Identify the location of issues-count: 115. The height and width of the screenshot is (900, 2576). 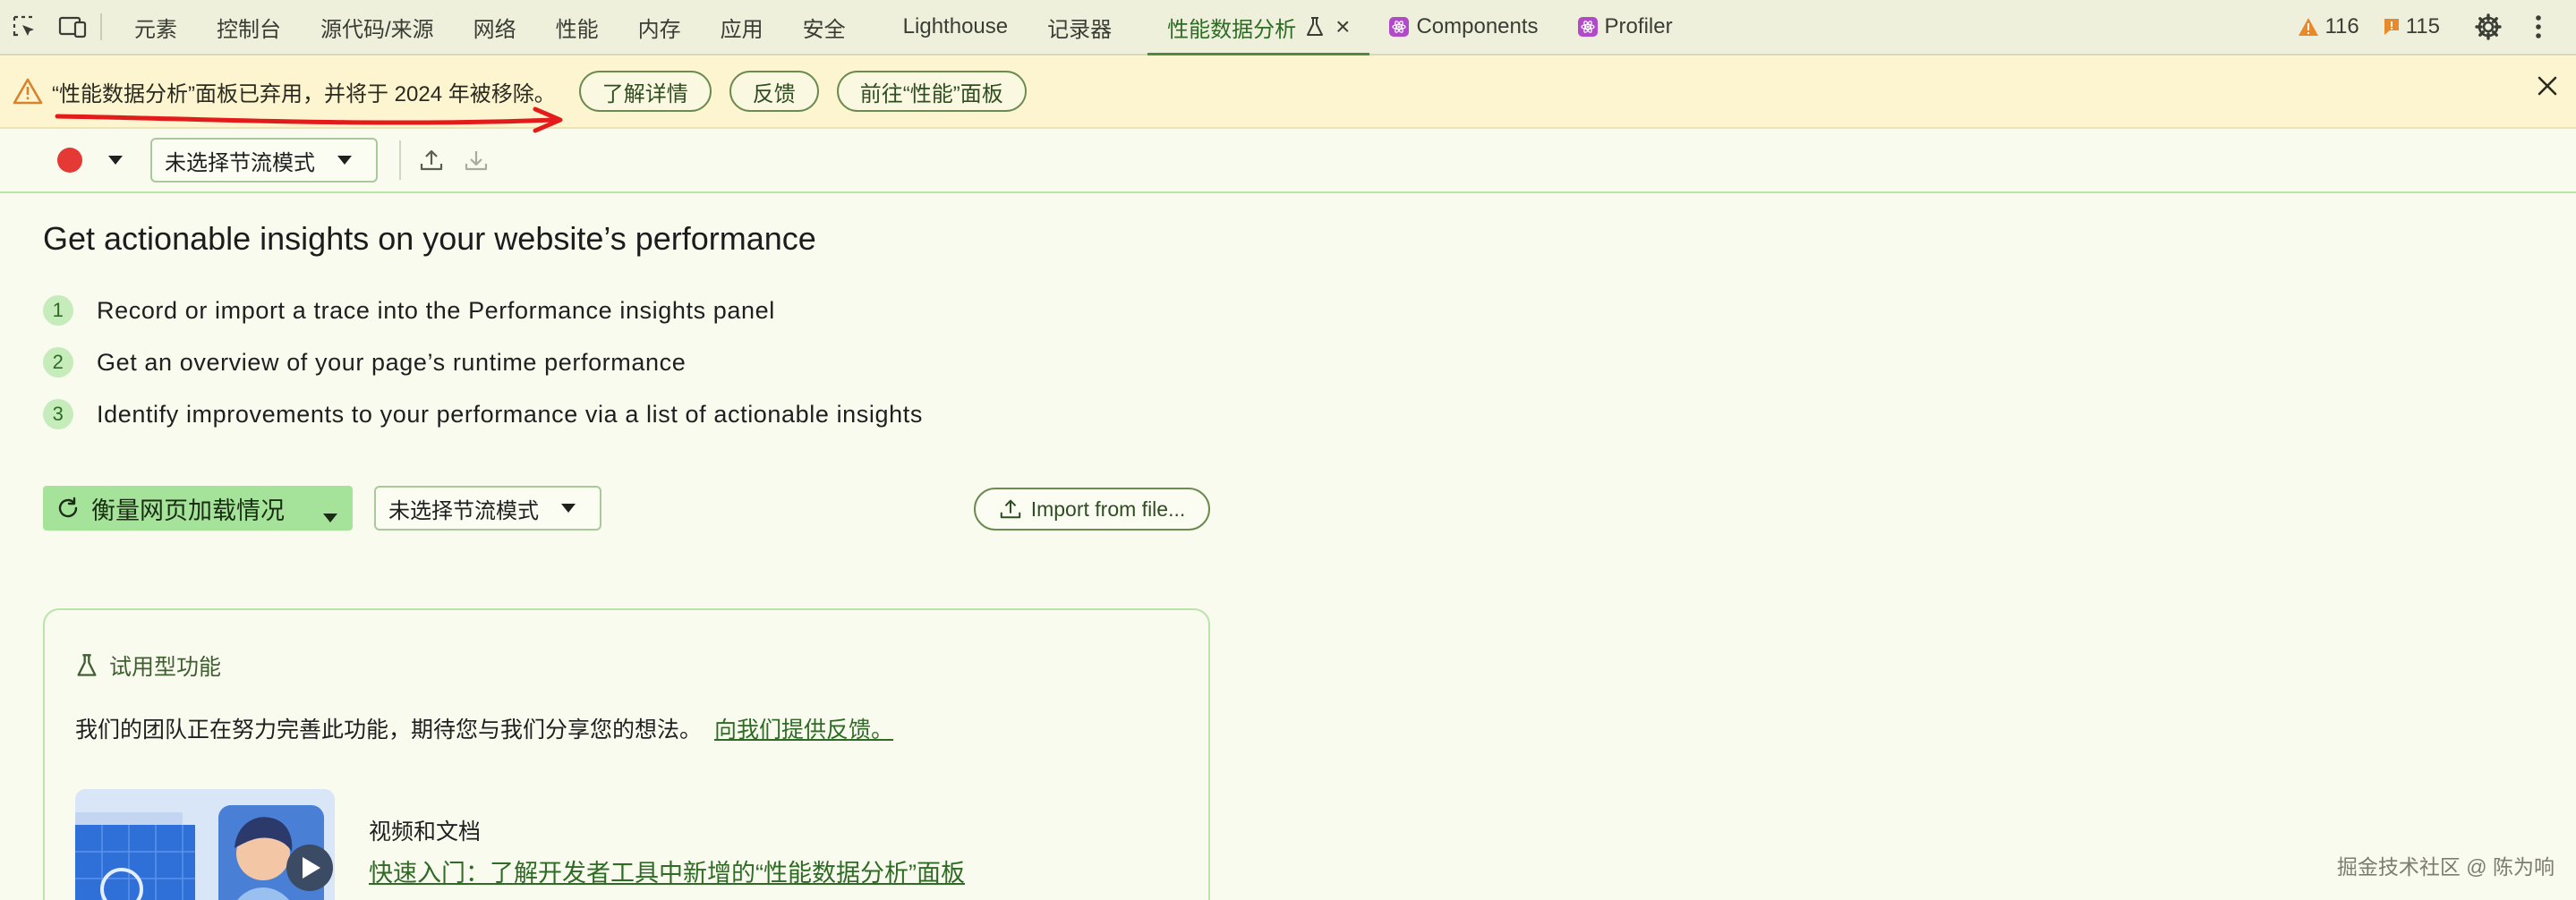
(2422, 26).